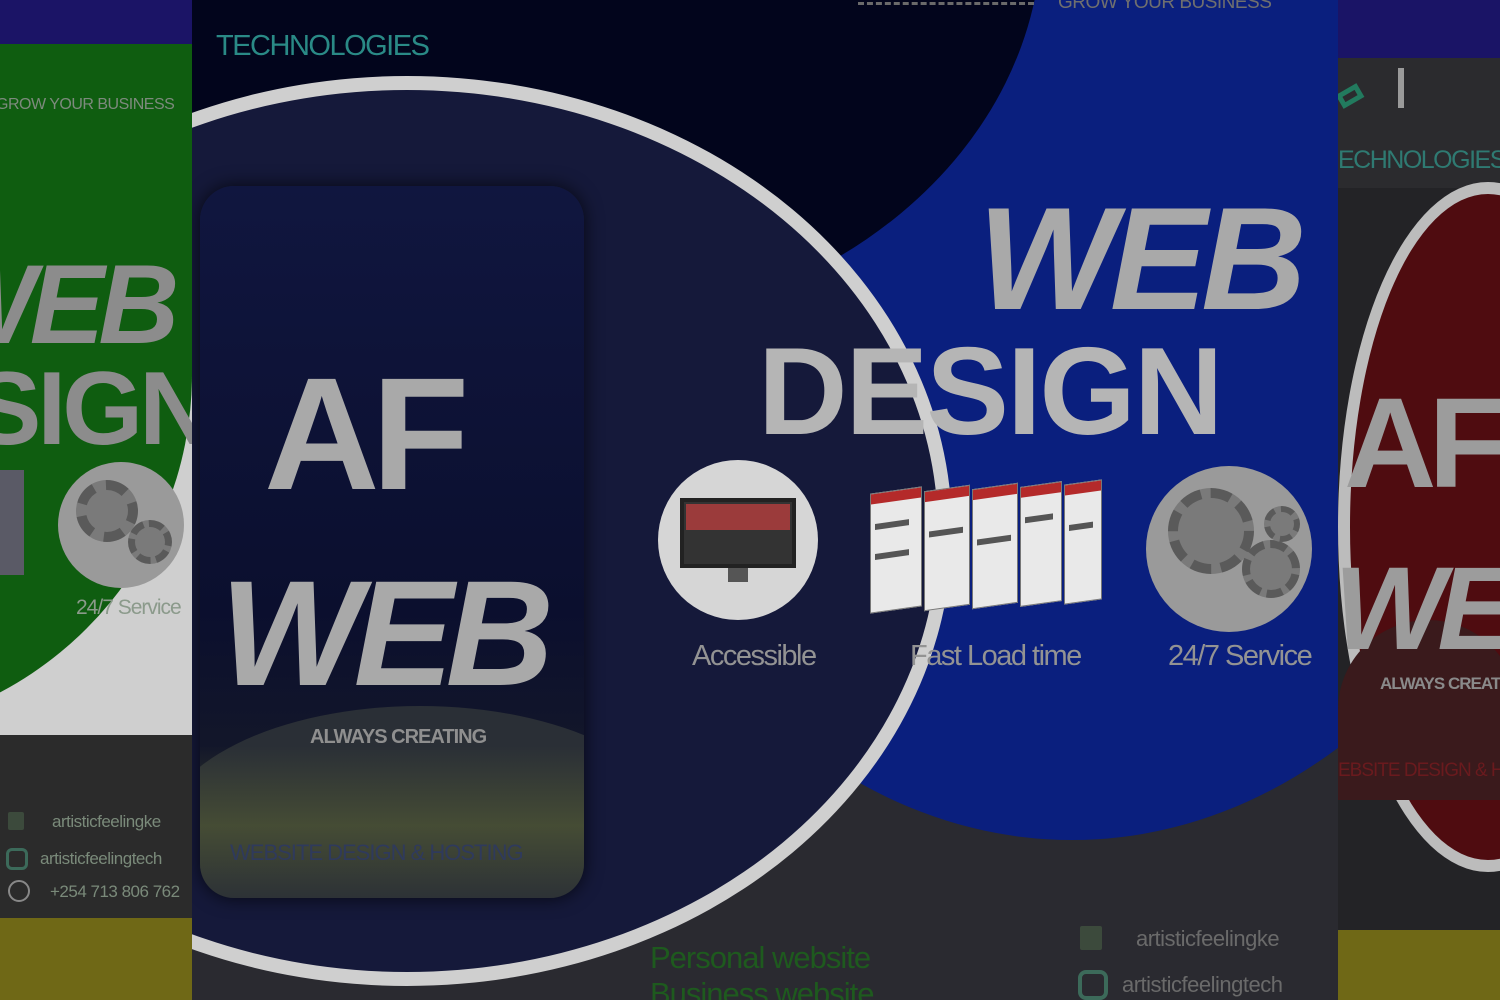 The image size is (1500, 1000). I want to click on center-contact-instagram: artisticfeelingtech, so click(1202, 984).